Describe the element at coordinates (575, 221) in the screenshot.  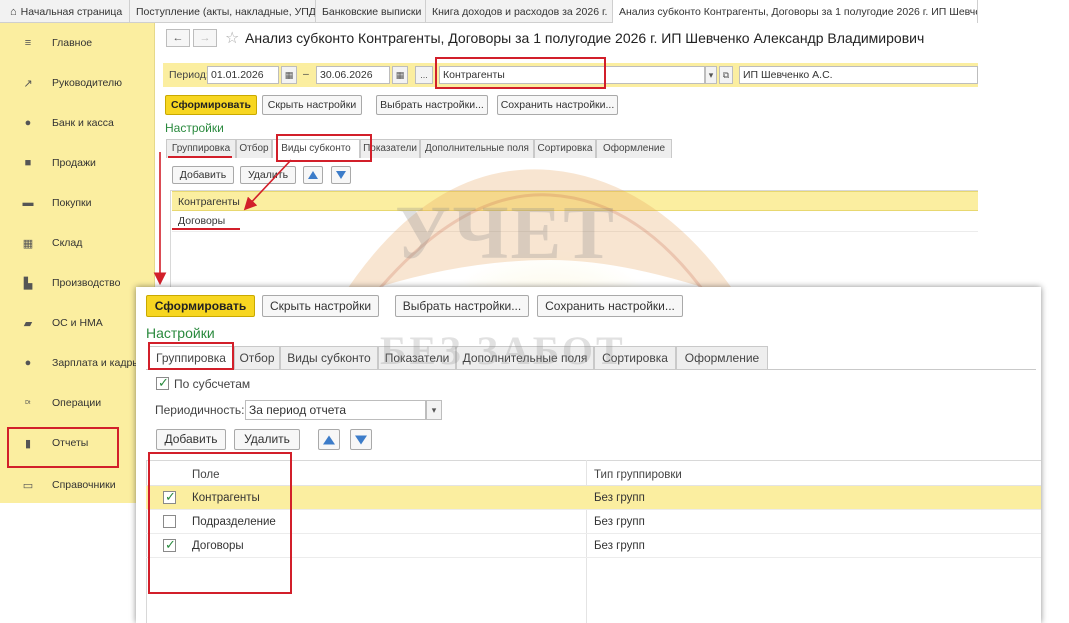
I see `list-item: Договоры` at that location.